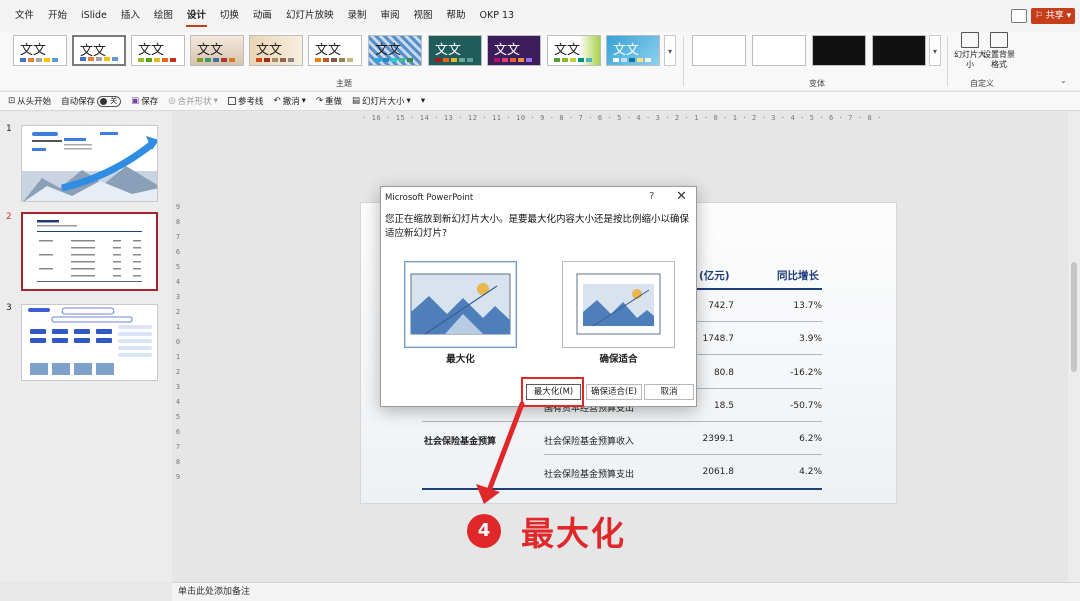 This screenshot has height=601, width=1080. I want to click on vertical-ruler: 9 8 7 6 5 4 3 2 1 0 1 2 3 4 5 6 7 8 9, so click(178, 350).